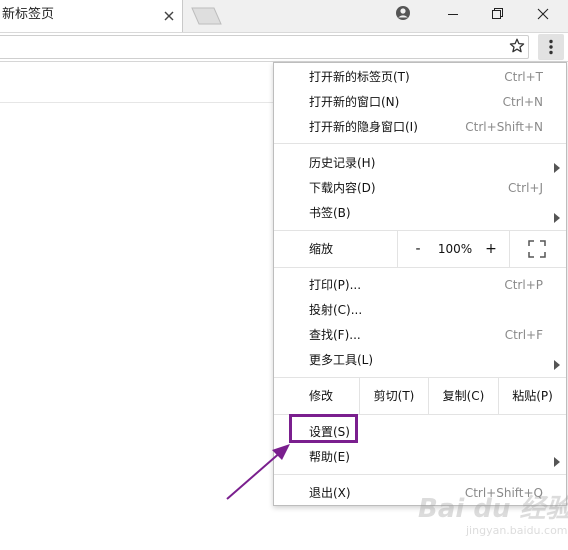 The image size is (568, 550). Describe the element at coordinates (329, 457) in the screenshot. I see `menu-label: 帮助(E)` at that location.